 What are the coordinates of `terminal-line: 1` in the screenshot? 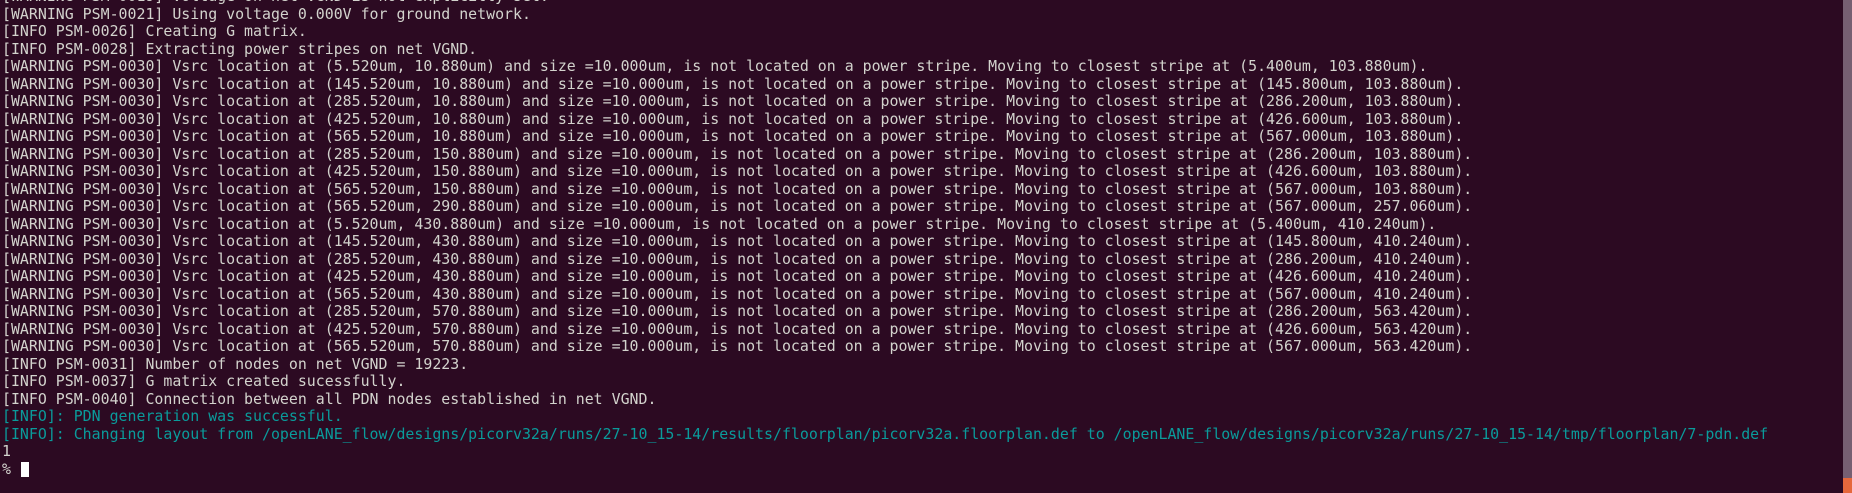 It's located at (6, 451).